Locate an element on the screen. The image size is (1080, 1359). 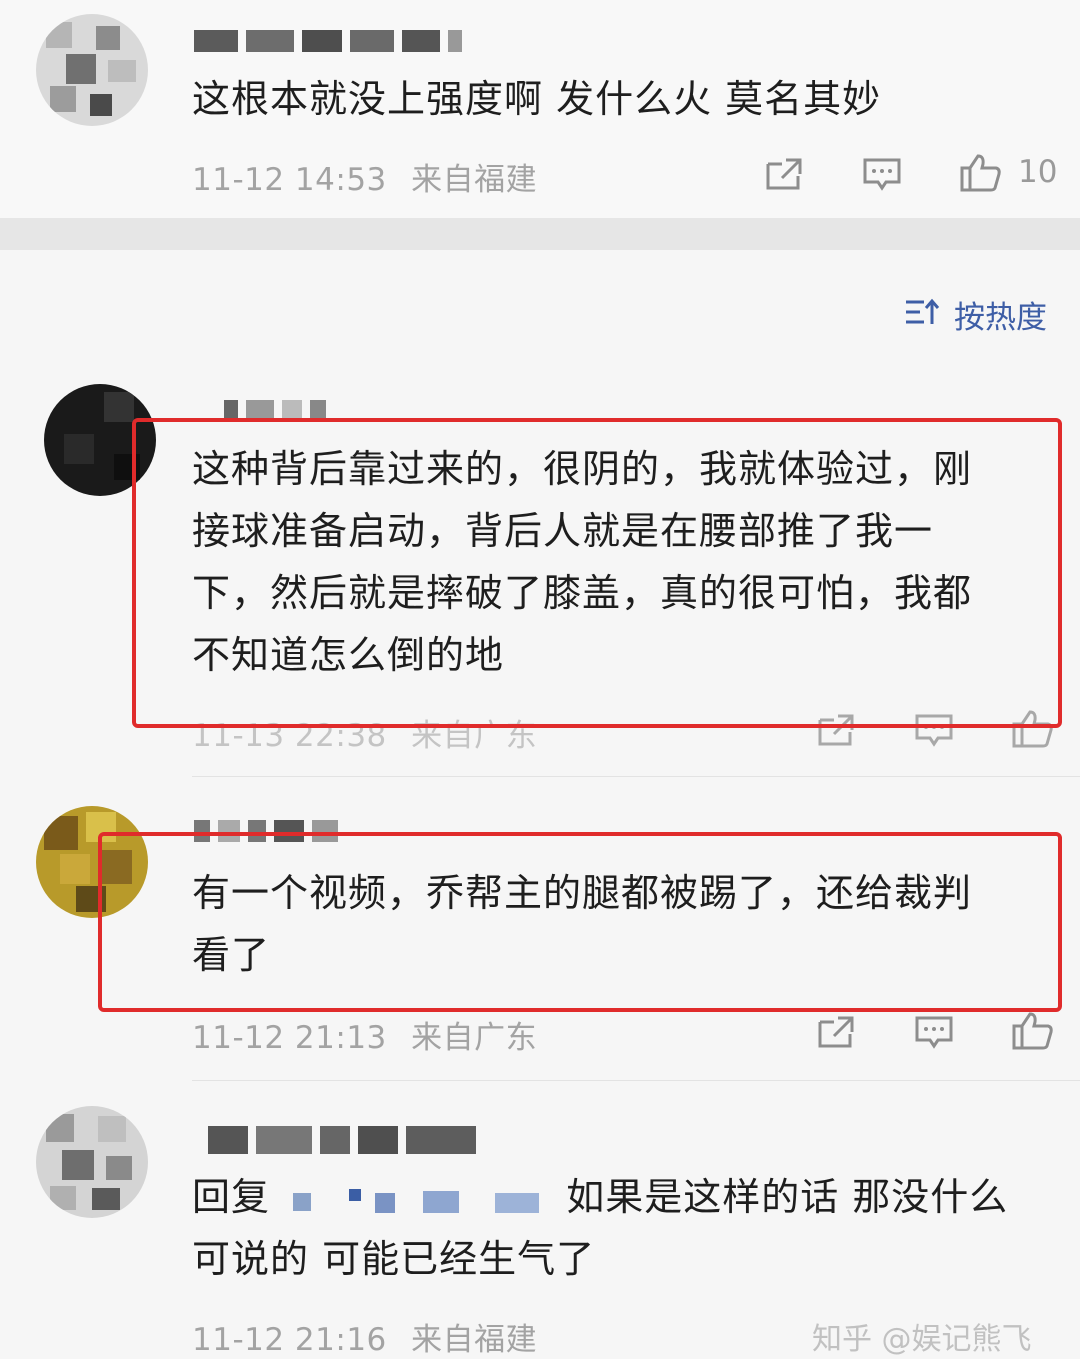
watermark: 知乎 @娱记熊飞 is located at coordinates (922, 1339).